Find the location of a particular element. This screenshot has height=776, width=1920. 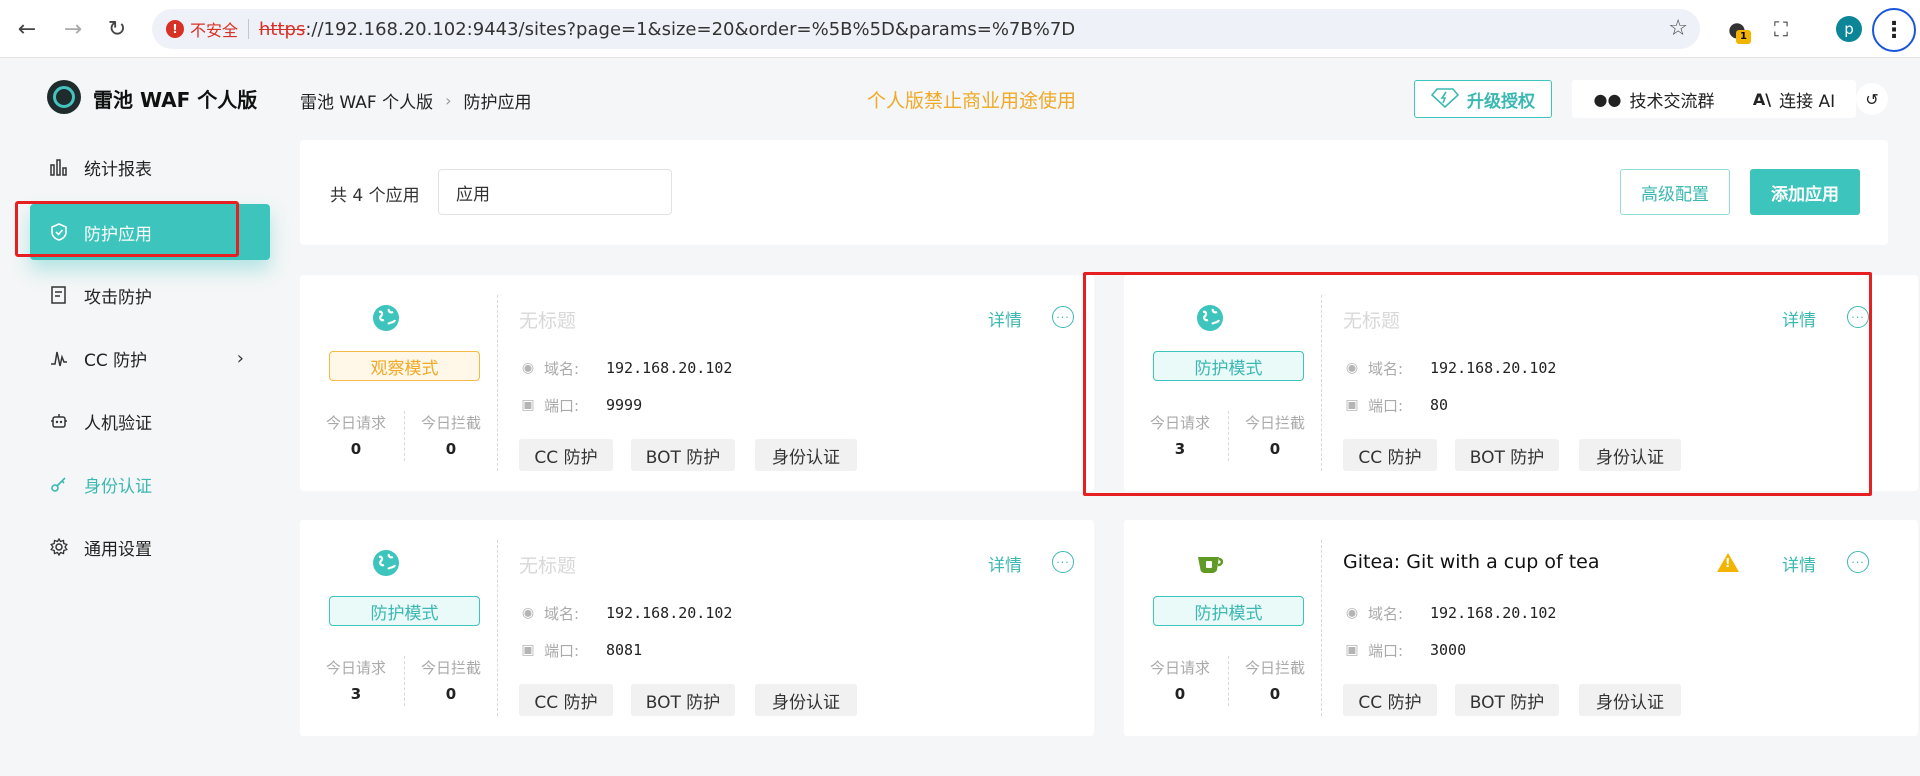

sidebar-item-settings: 通用设置 is located at coordinates (150, 547).